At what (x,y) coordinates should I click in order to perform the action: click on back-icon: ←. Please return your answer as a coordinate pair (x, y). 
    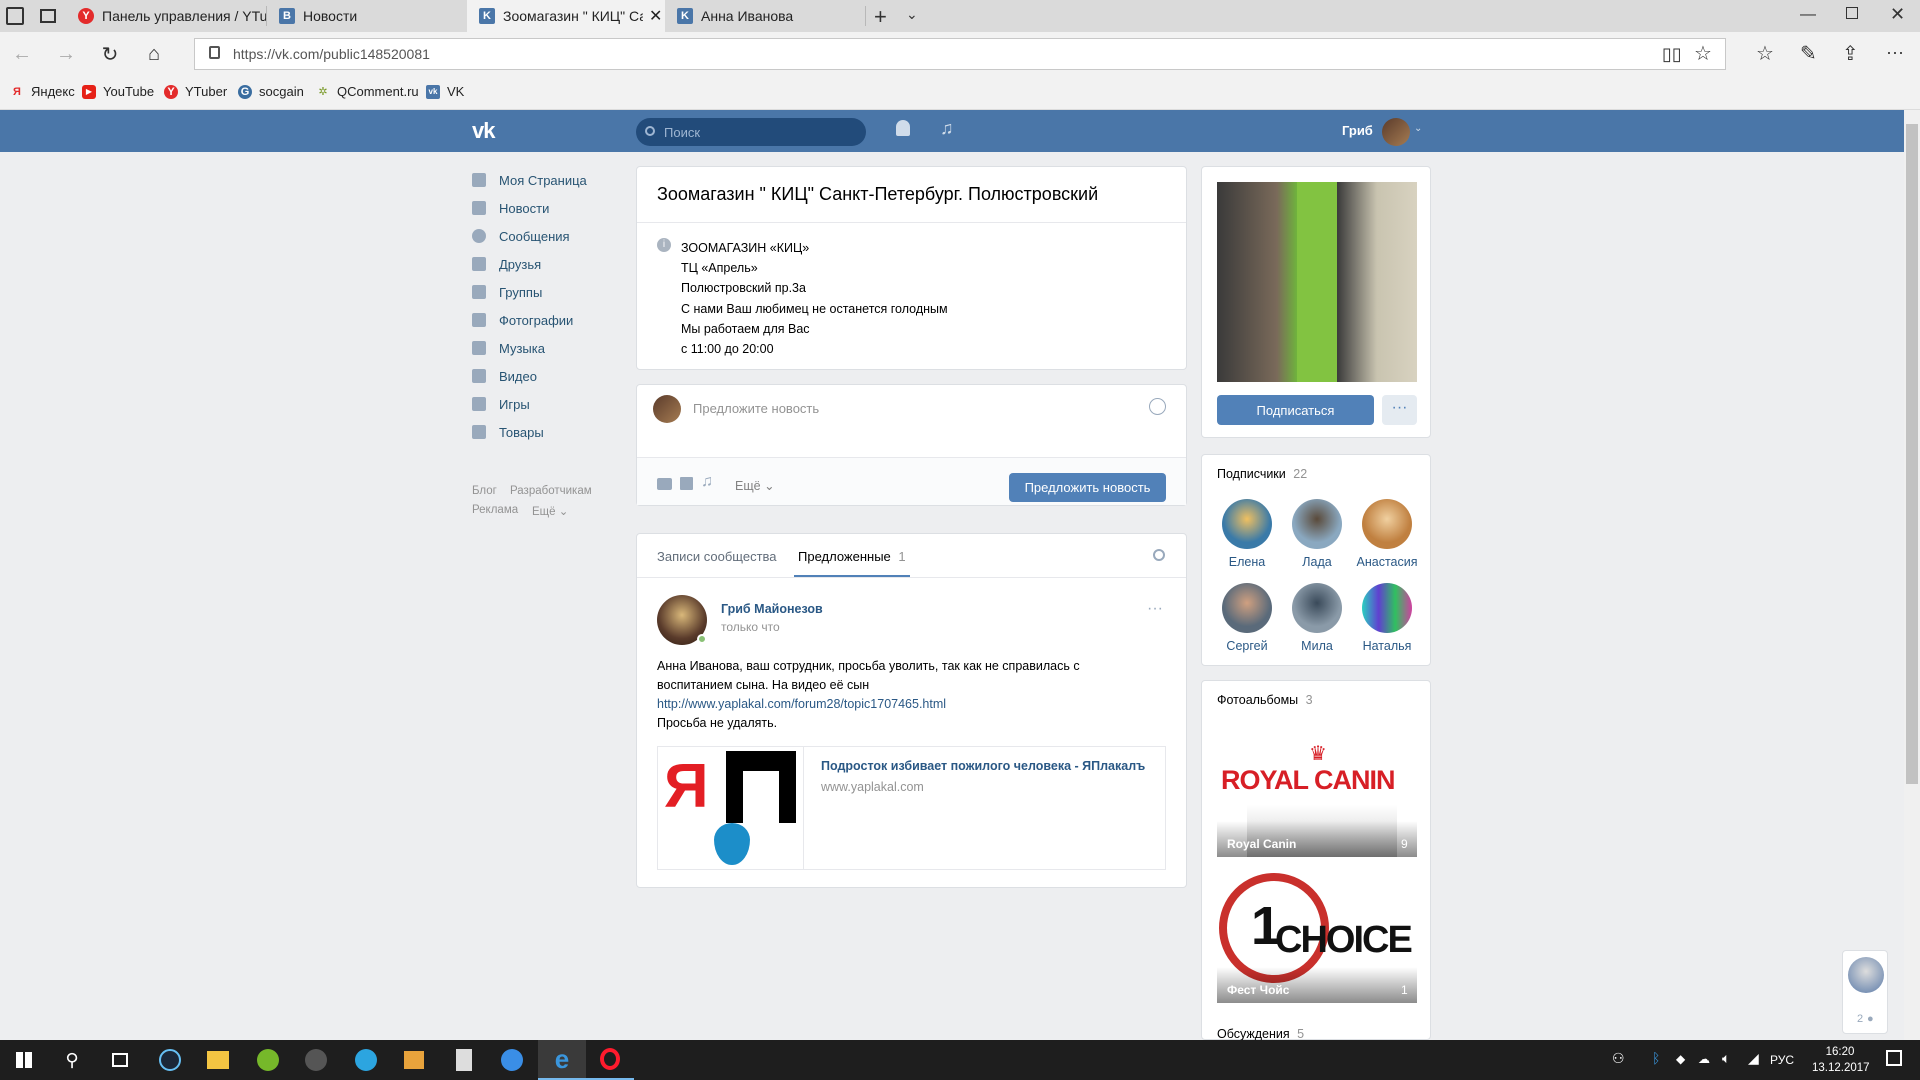
    Looking at the image, I should click on (22, 54).